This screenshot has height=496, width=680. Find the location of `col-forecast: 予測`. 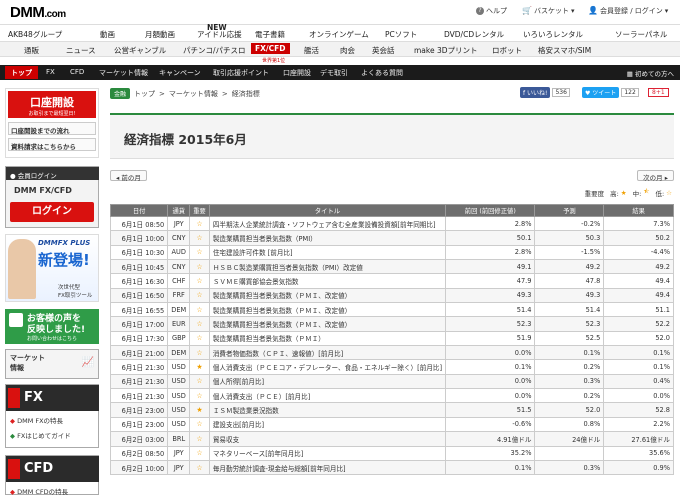

col-forecast: 予測 is located at coordinates (569, 210).